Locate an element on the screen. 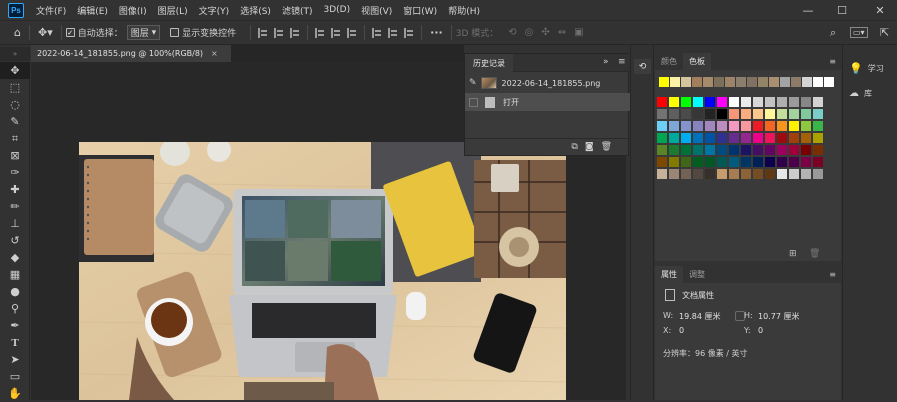 The image size is (897, 402). history-brush-source-icon: ✎ is located at coordinates (473, 83).